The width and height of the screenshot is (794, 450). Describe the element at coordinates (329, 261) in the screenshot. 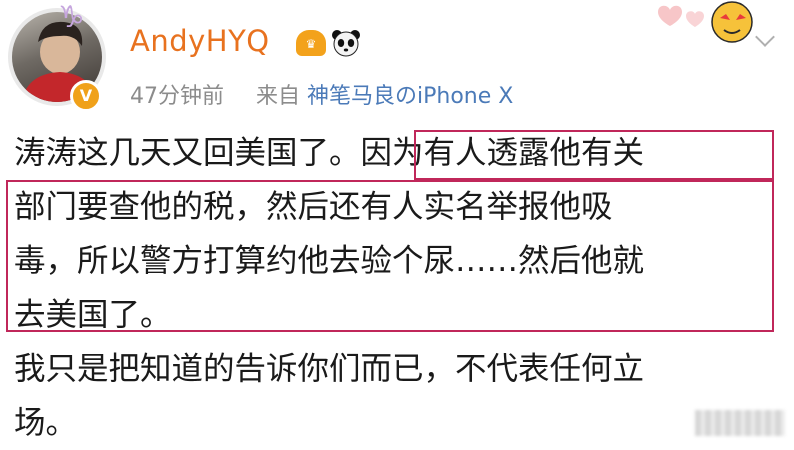

I see `post-line-3: 毒，所以警方打算约他去验个尿……然后他就` at that location.